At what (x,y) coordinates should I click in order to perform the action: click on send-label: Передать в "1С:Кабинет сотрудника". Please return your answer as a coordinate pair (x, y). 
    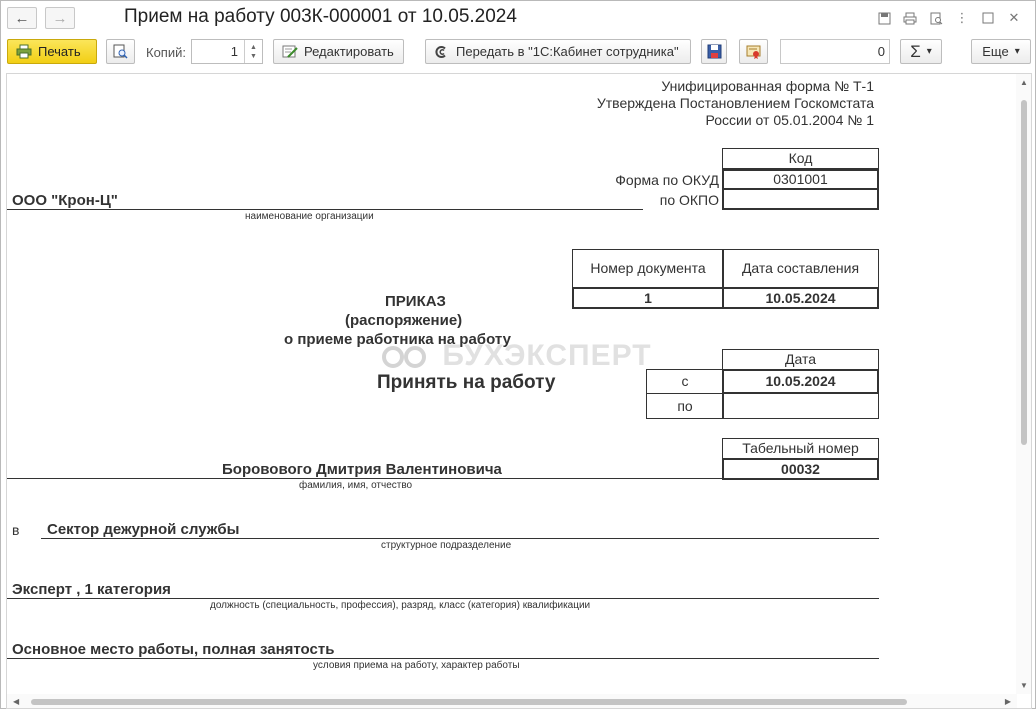
    Looking at the image, I should click on (567, 51).